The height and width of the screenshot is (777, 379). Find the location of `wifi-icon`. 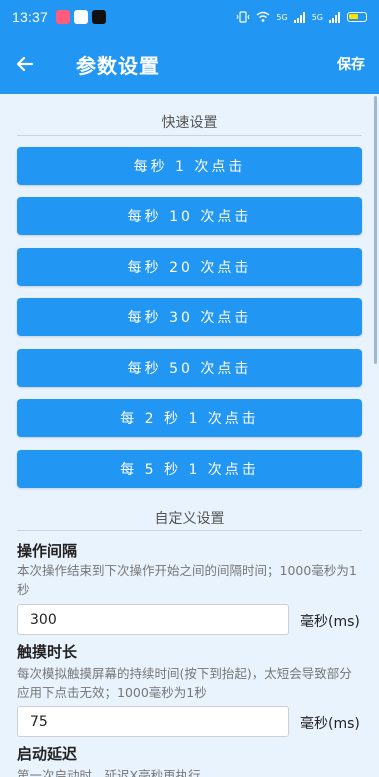

wifi-icon is located at coordinates (263, 16).